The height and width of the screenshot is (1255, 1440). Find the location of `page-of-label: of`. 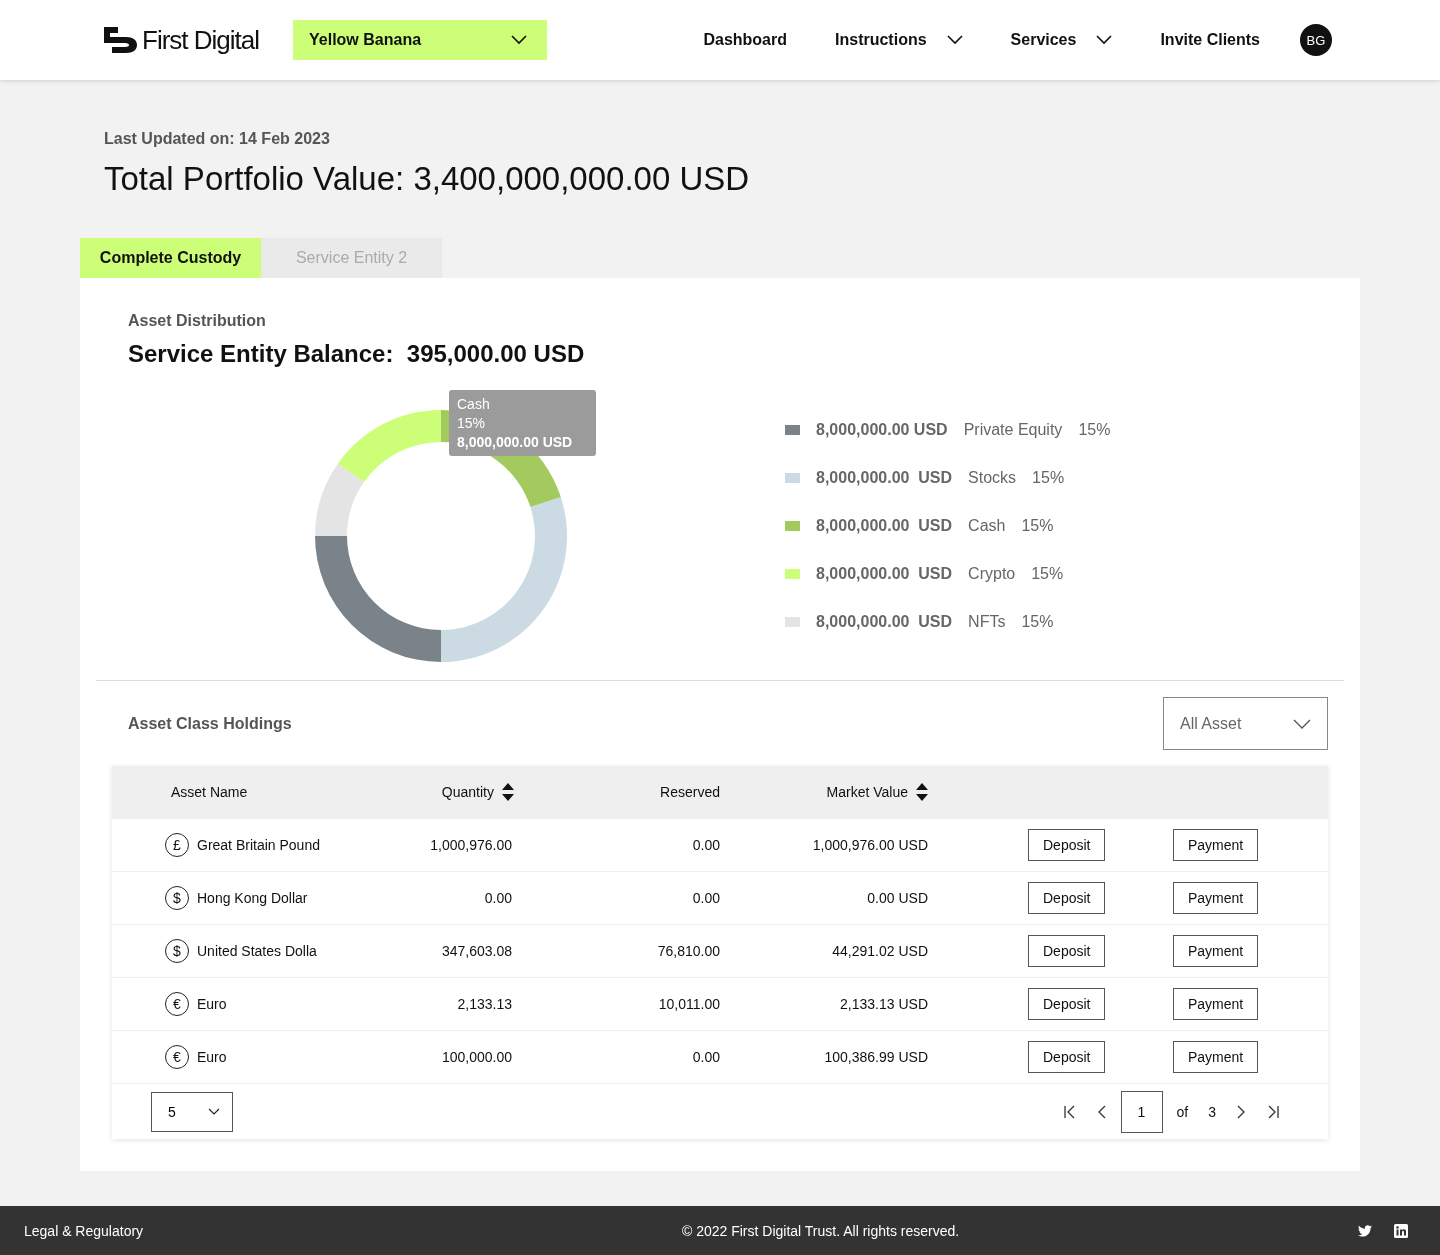

page-of-label: of is located at coordinates (1182, 1111).